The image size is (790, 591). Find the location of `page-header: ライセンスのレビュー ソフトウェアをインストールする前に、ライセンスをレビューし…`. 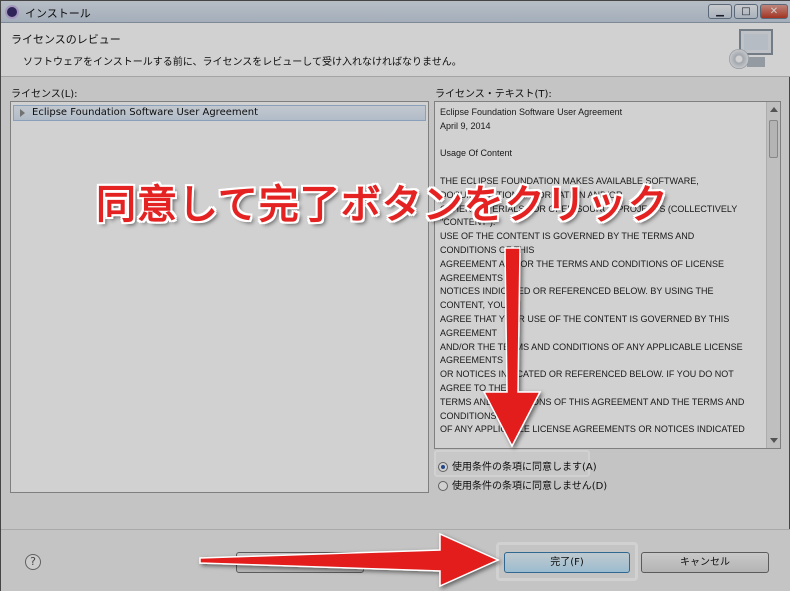

page-header: ライセンスのレビュー ソフトウェアをインストールする前に、ライセンスをレビューし… is located at coordinates (395, 50).